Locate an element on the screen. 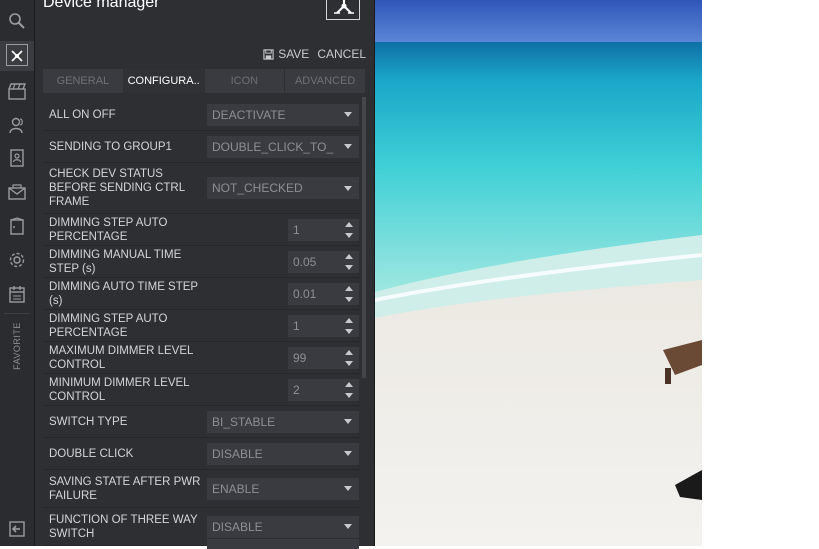  panel-tabs: GENERAL CONFIGURA.. ICON ADVANCED is located at coordinates (204, 81).